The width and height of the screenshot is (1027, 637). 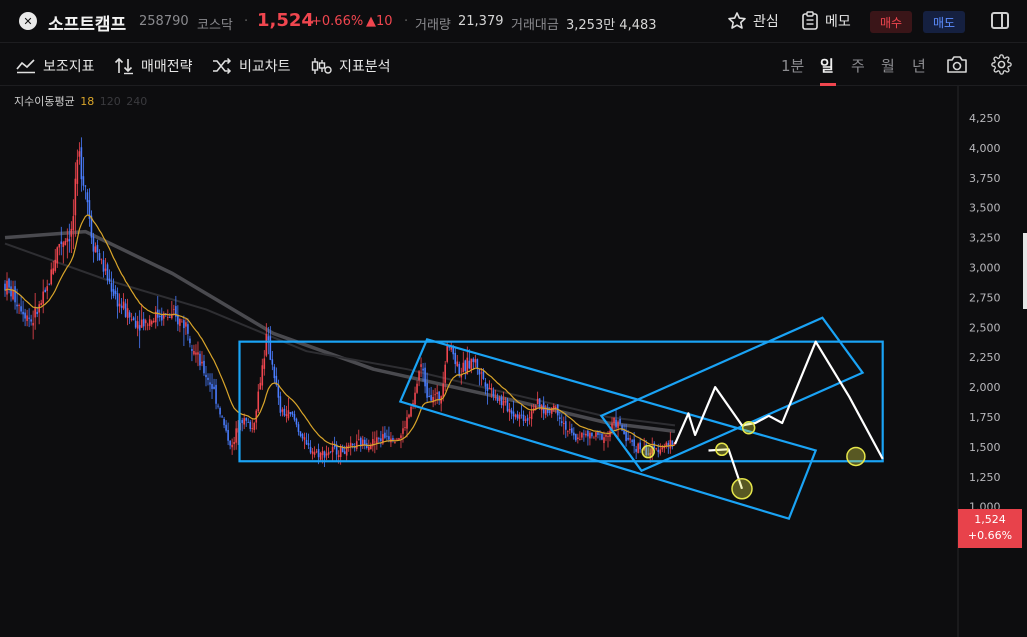 I want to click on compare-button: 비교차트, so click(x=251, y=66).